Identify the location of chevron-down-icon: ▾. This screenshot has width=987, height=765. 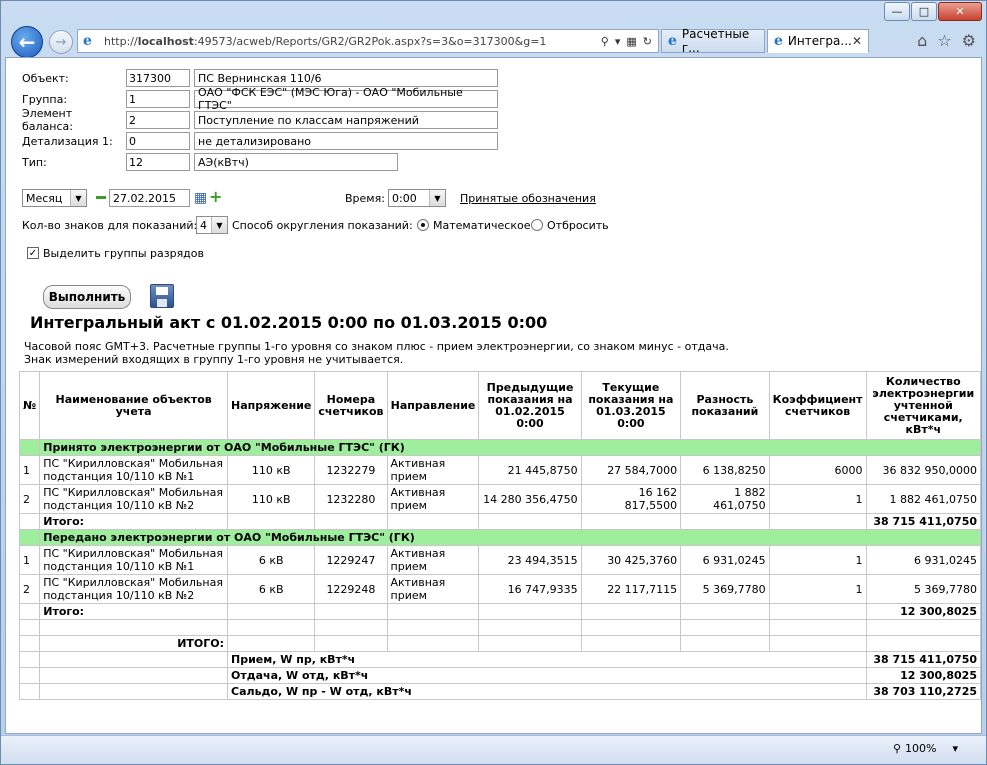
(955, 748).